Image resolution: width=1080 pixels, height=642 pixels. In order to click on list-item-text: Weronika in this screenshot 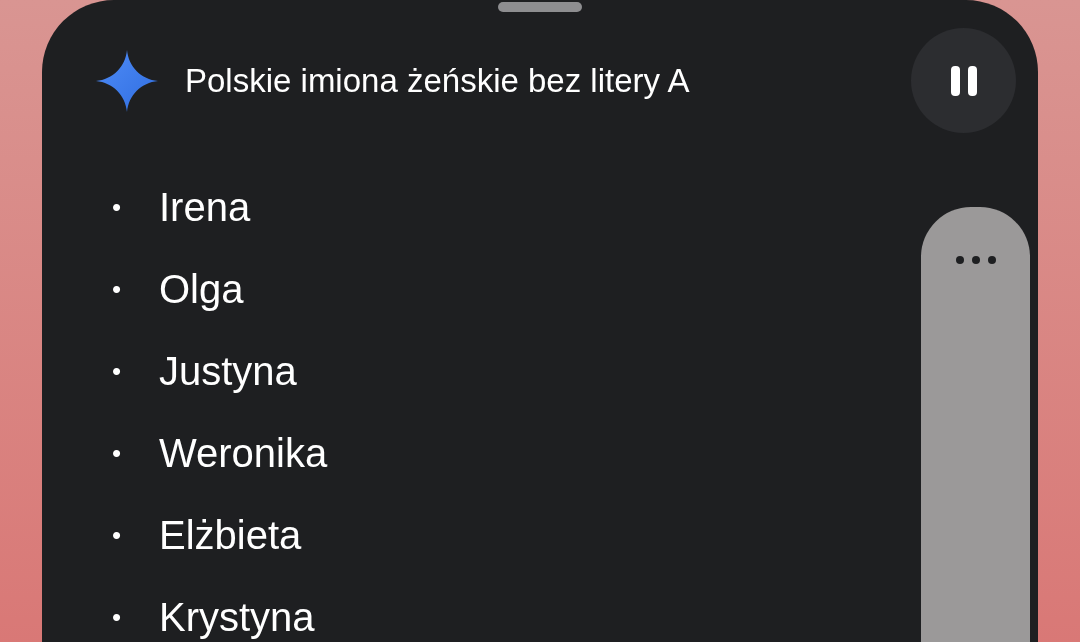, I will do `click(243, 453)`.